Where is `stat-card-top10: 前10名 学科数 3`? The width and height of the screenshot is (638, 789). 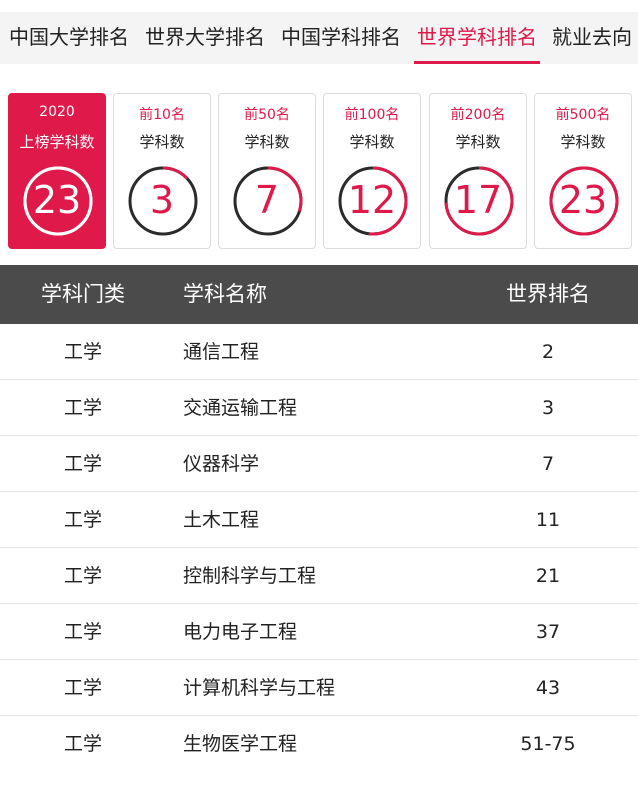 stat-card-top10: 前10名 学科数 3 is located at coordinates (162, 171).